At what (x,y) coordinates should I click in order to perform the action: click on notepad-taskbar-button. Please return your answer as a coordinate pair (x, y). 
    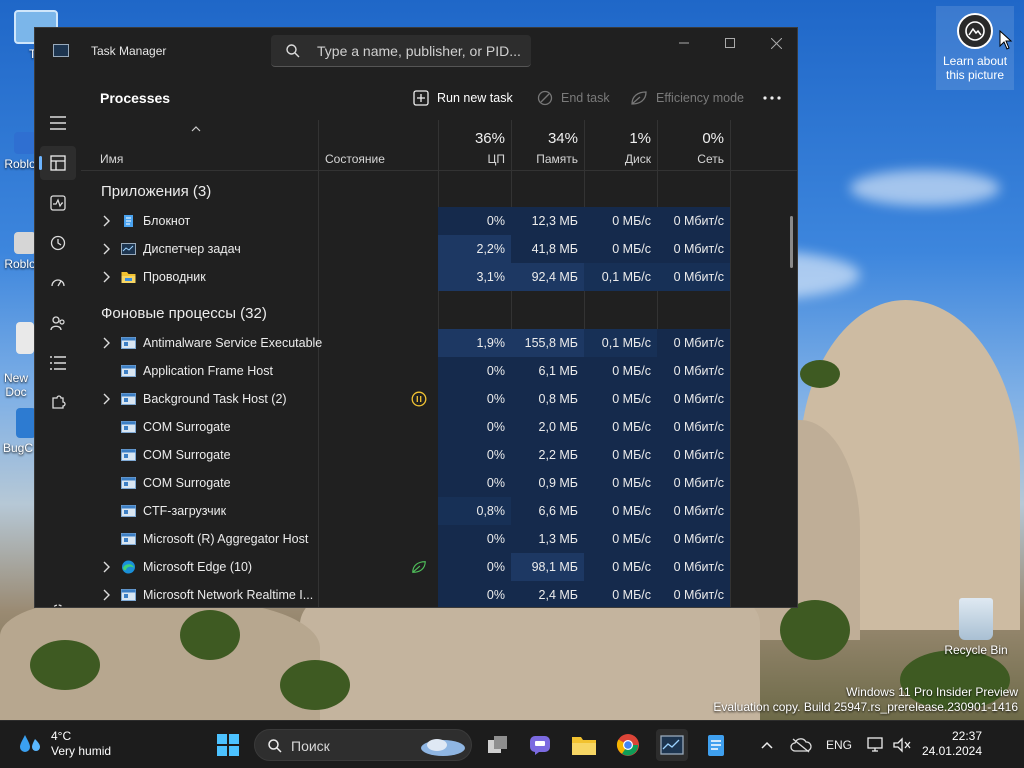
    Looking at the image, I should click on (716, 745).